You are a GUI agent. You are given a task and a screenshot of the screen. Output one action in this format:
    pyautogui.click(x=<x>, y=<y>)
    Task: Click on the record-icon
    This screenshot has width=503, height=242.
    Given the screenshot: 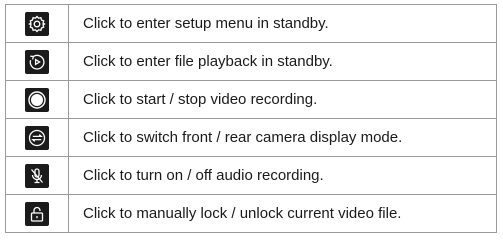 What is the action you would take?
    pyautogui.click(x=37, y=99)
    